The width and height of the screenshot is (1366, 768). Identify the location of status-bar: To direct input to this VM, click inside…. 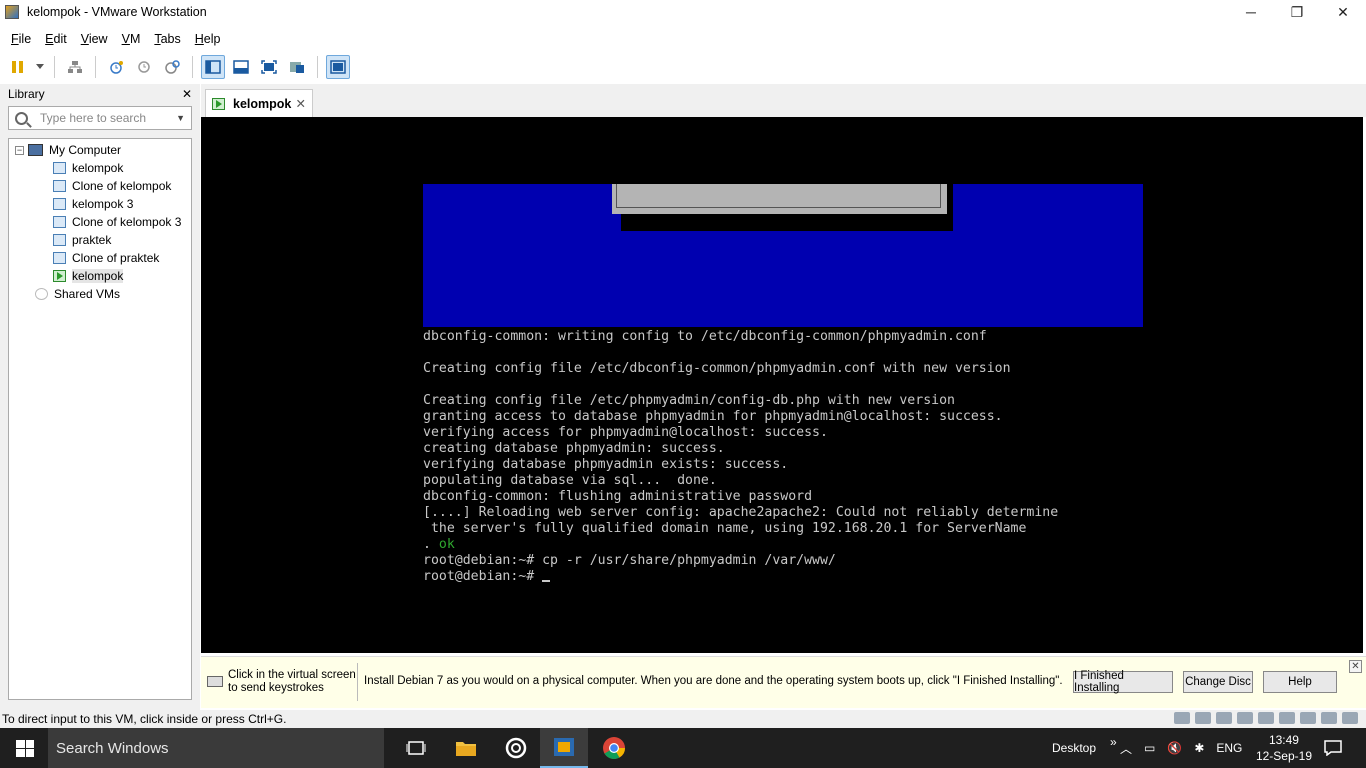
(683, 719).